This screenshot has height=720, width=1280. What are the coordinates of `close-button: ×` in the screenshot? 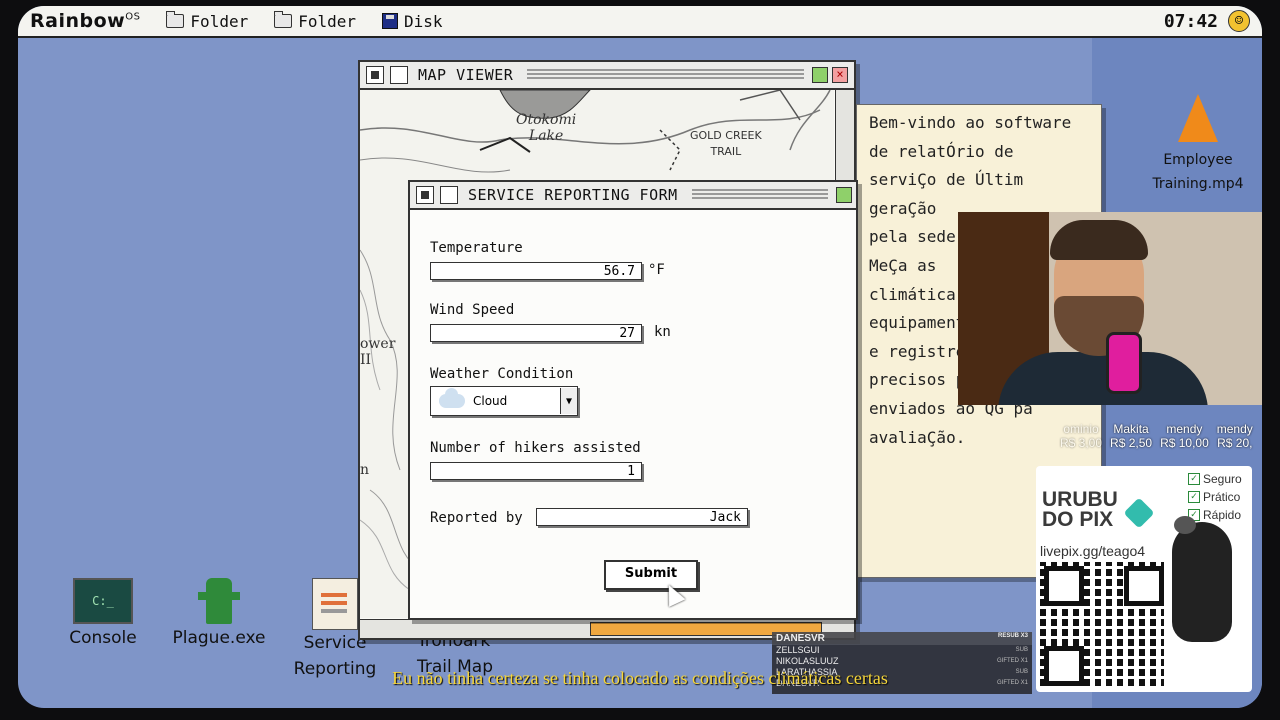 It's located at (840, 75).